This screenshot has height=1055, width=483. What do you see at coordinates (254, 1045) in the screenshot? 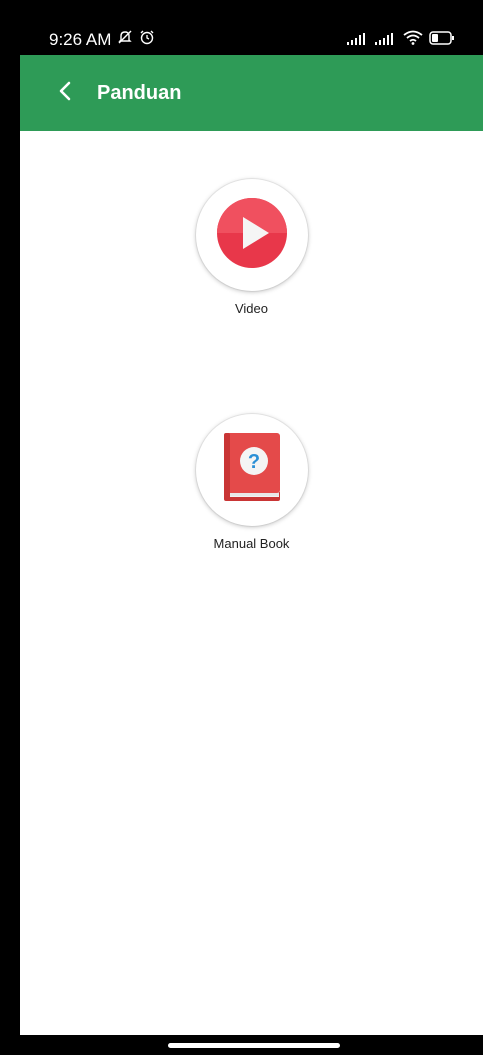
I see `home-indicator` at bounding box center [254, 1045].